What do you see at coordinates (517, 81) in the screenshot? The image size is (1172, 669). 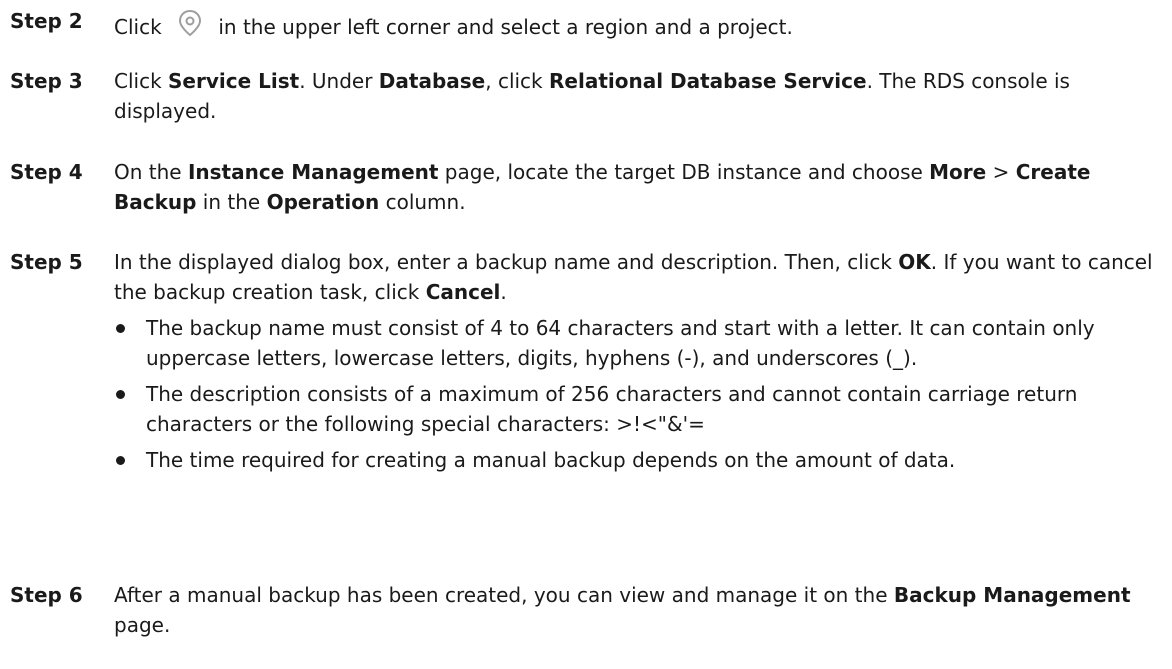 I see `step-3-t3: , click` at bounding box center [517, 81].